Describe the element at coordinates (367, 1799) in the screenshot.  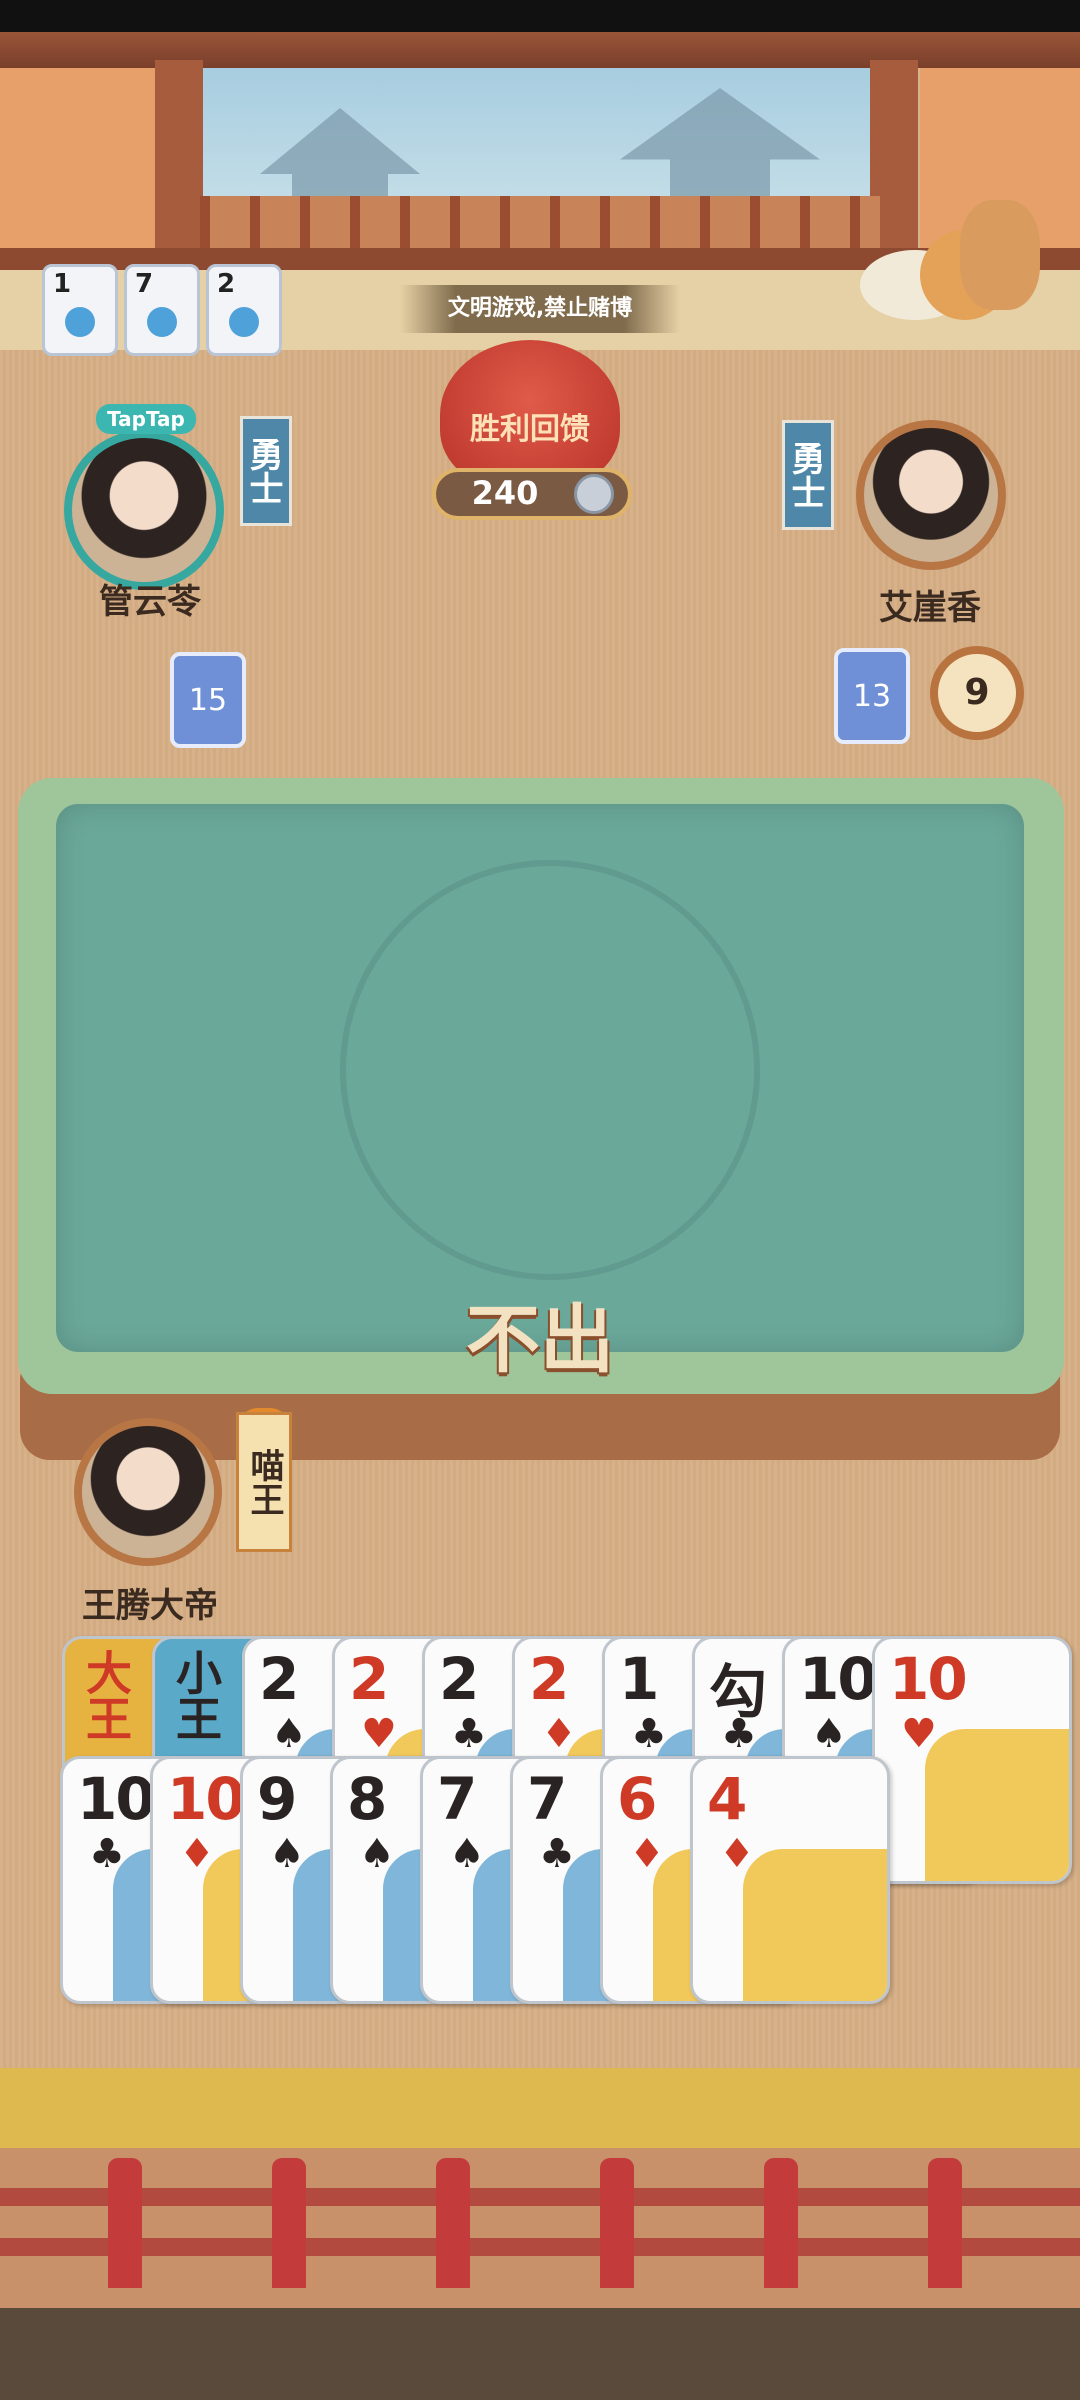
I see `card-rank: 8` at that location.